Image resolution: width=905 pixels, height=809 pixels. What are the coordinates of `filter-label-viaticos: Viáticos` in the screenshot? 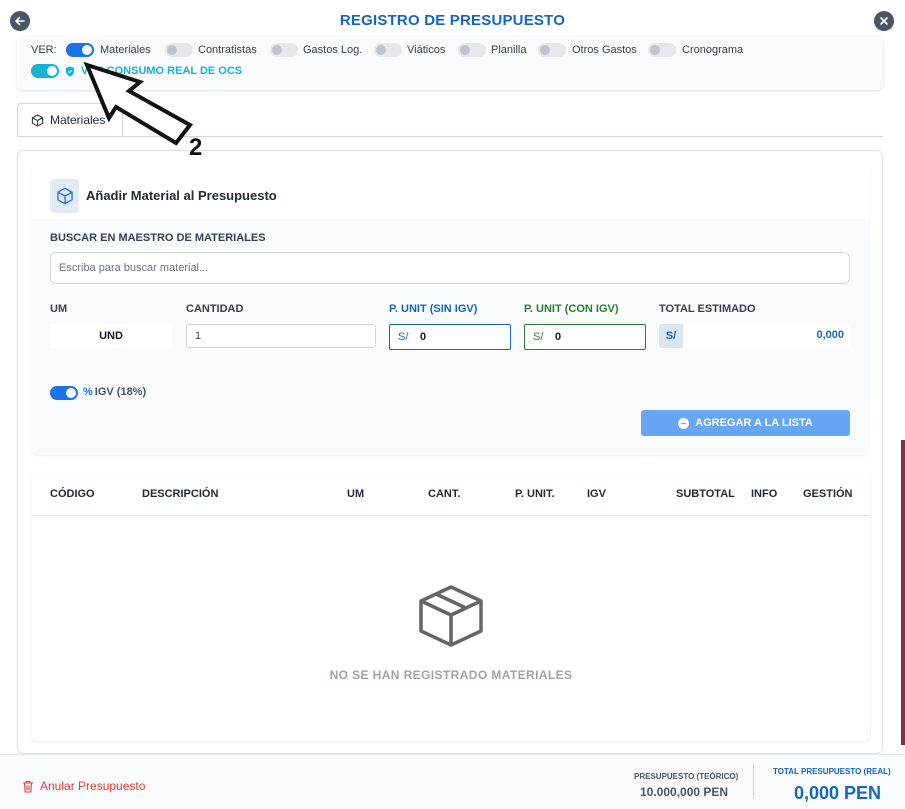 It's located at (426, 50).